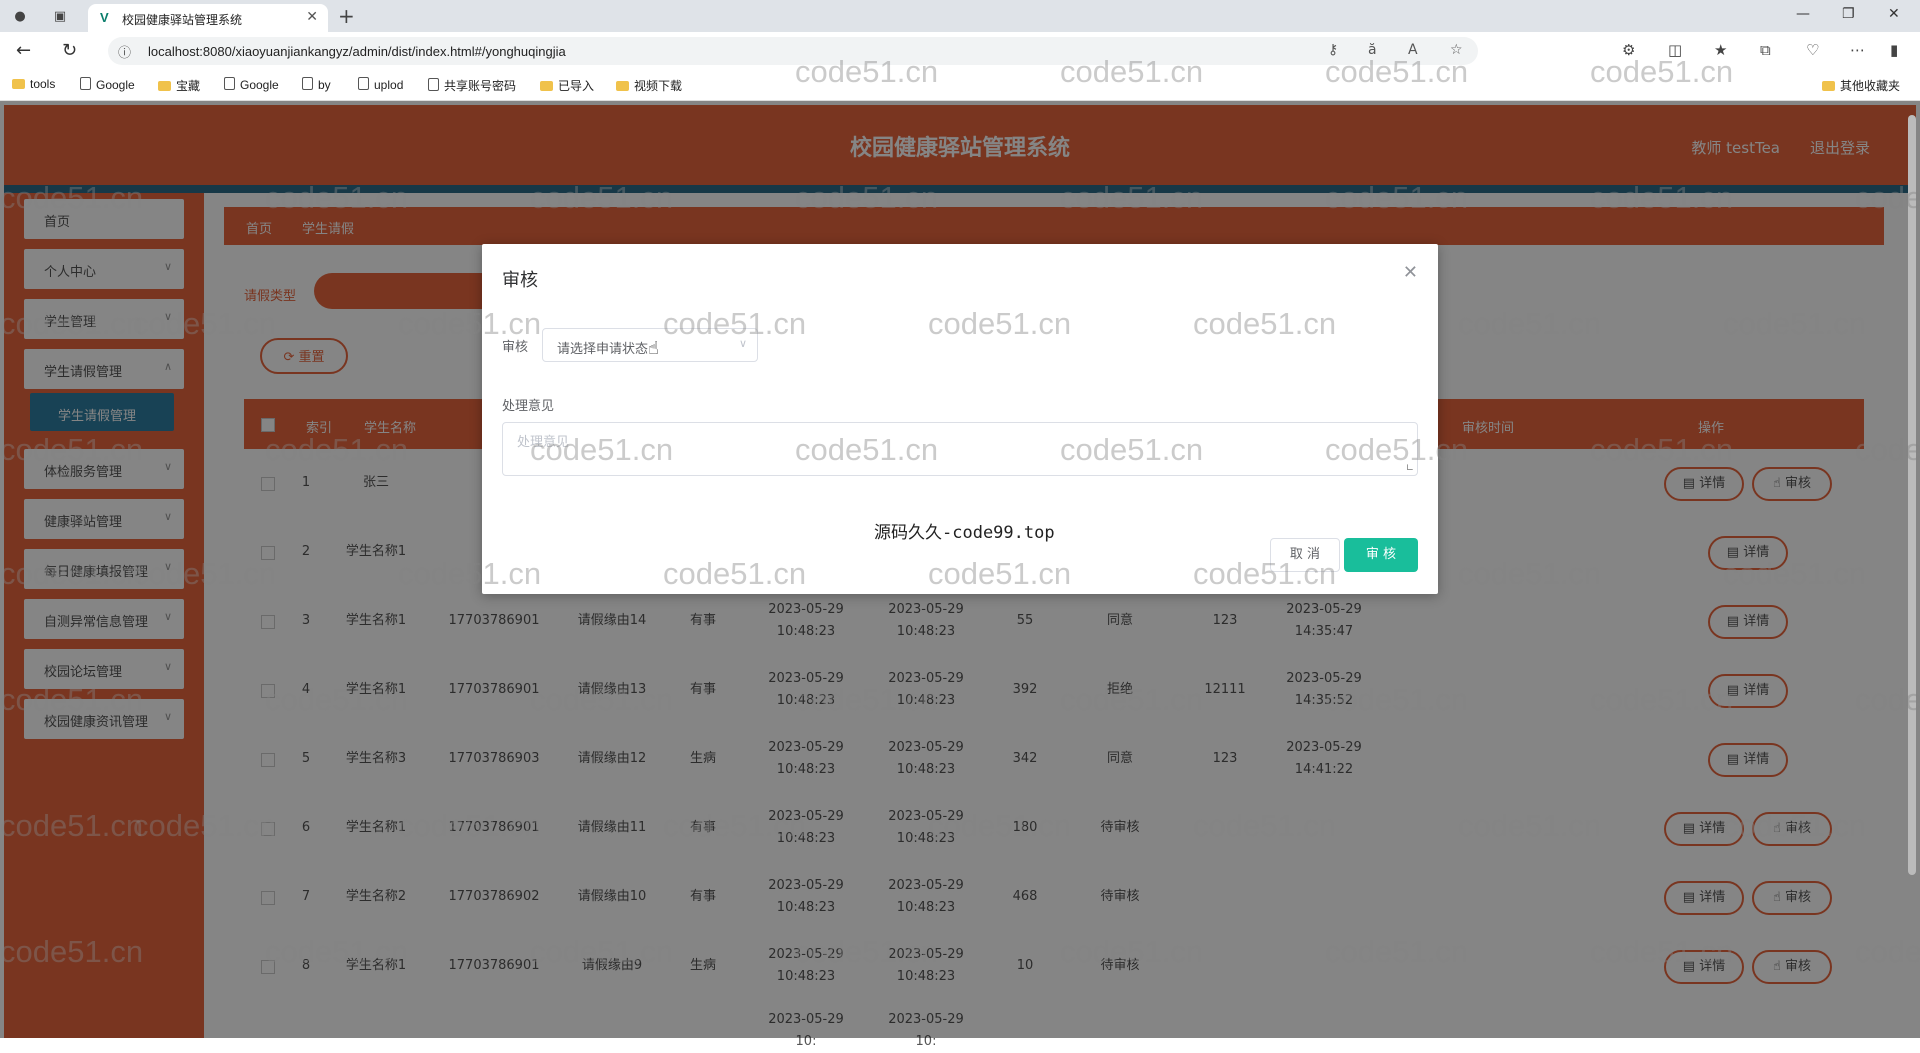 This screenshot has width=1920, height=1053. Describe the element at coordinates (1410, 272) in the screenshot. I see `close-icon: ✕` at that location.